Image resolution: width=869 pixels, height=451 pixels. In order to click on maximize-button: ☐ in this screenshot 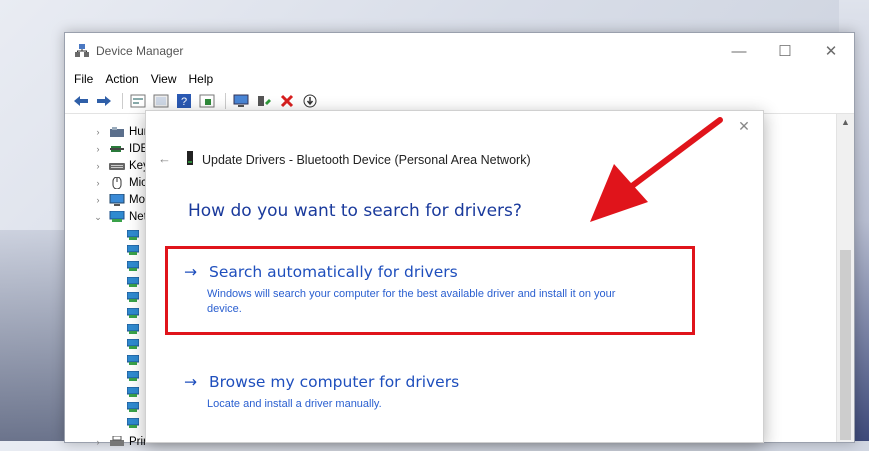, I will do `click(785, 51)`.